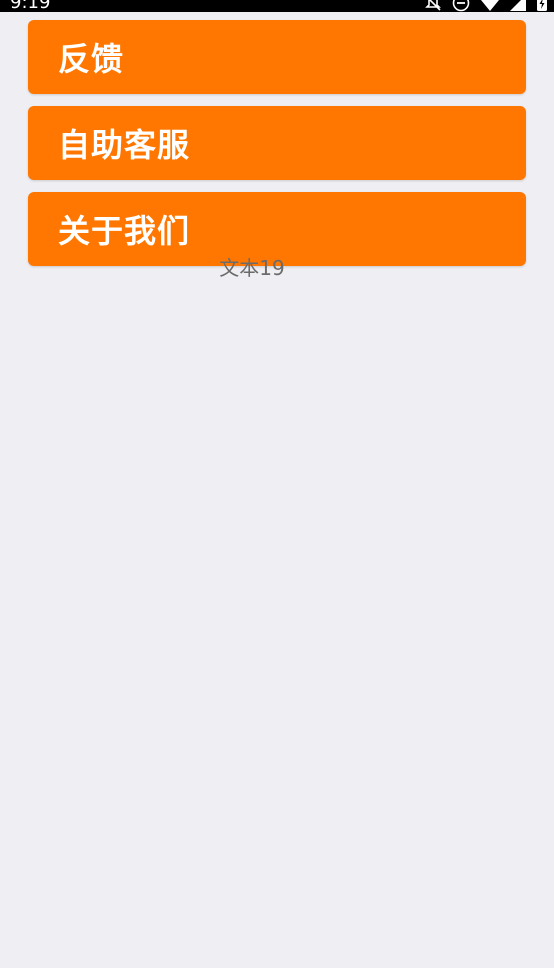  What do you see at coordinates (461, 6) in the screenshot?
I see `do-not-disturb-icon` at bounding box center [461, 6].